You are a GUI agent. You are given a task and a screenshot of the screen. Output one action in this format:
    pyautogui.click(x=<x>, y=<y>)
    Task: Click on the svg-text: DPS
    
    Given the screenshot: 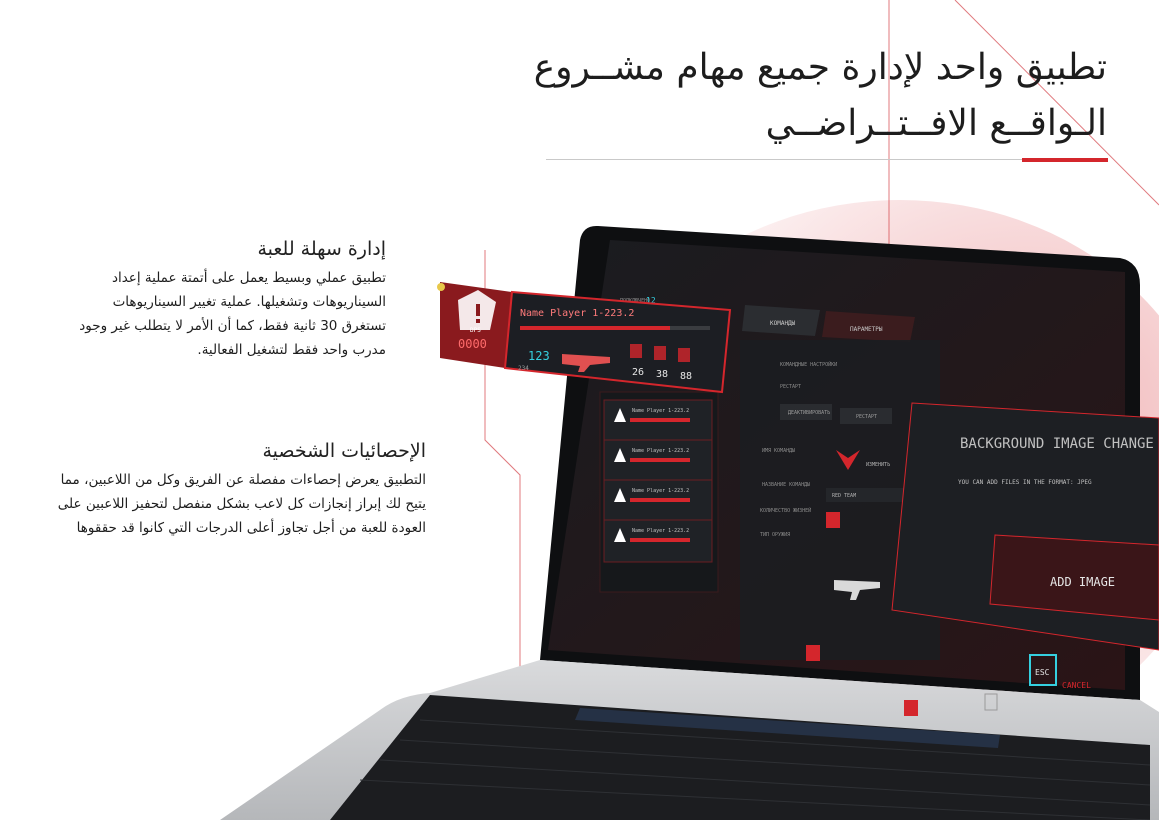 What is the action you would take?
    pyautogui.click(x=475, y=330)
    